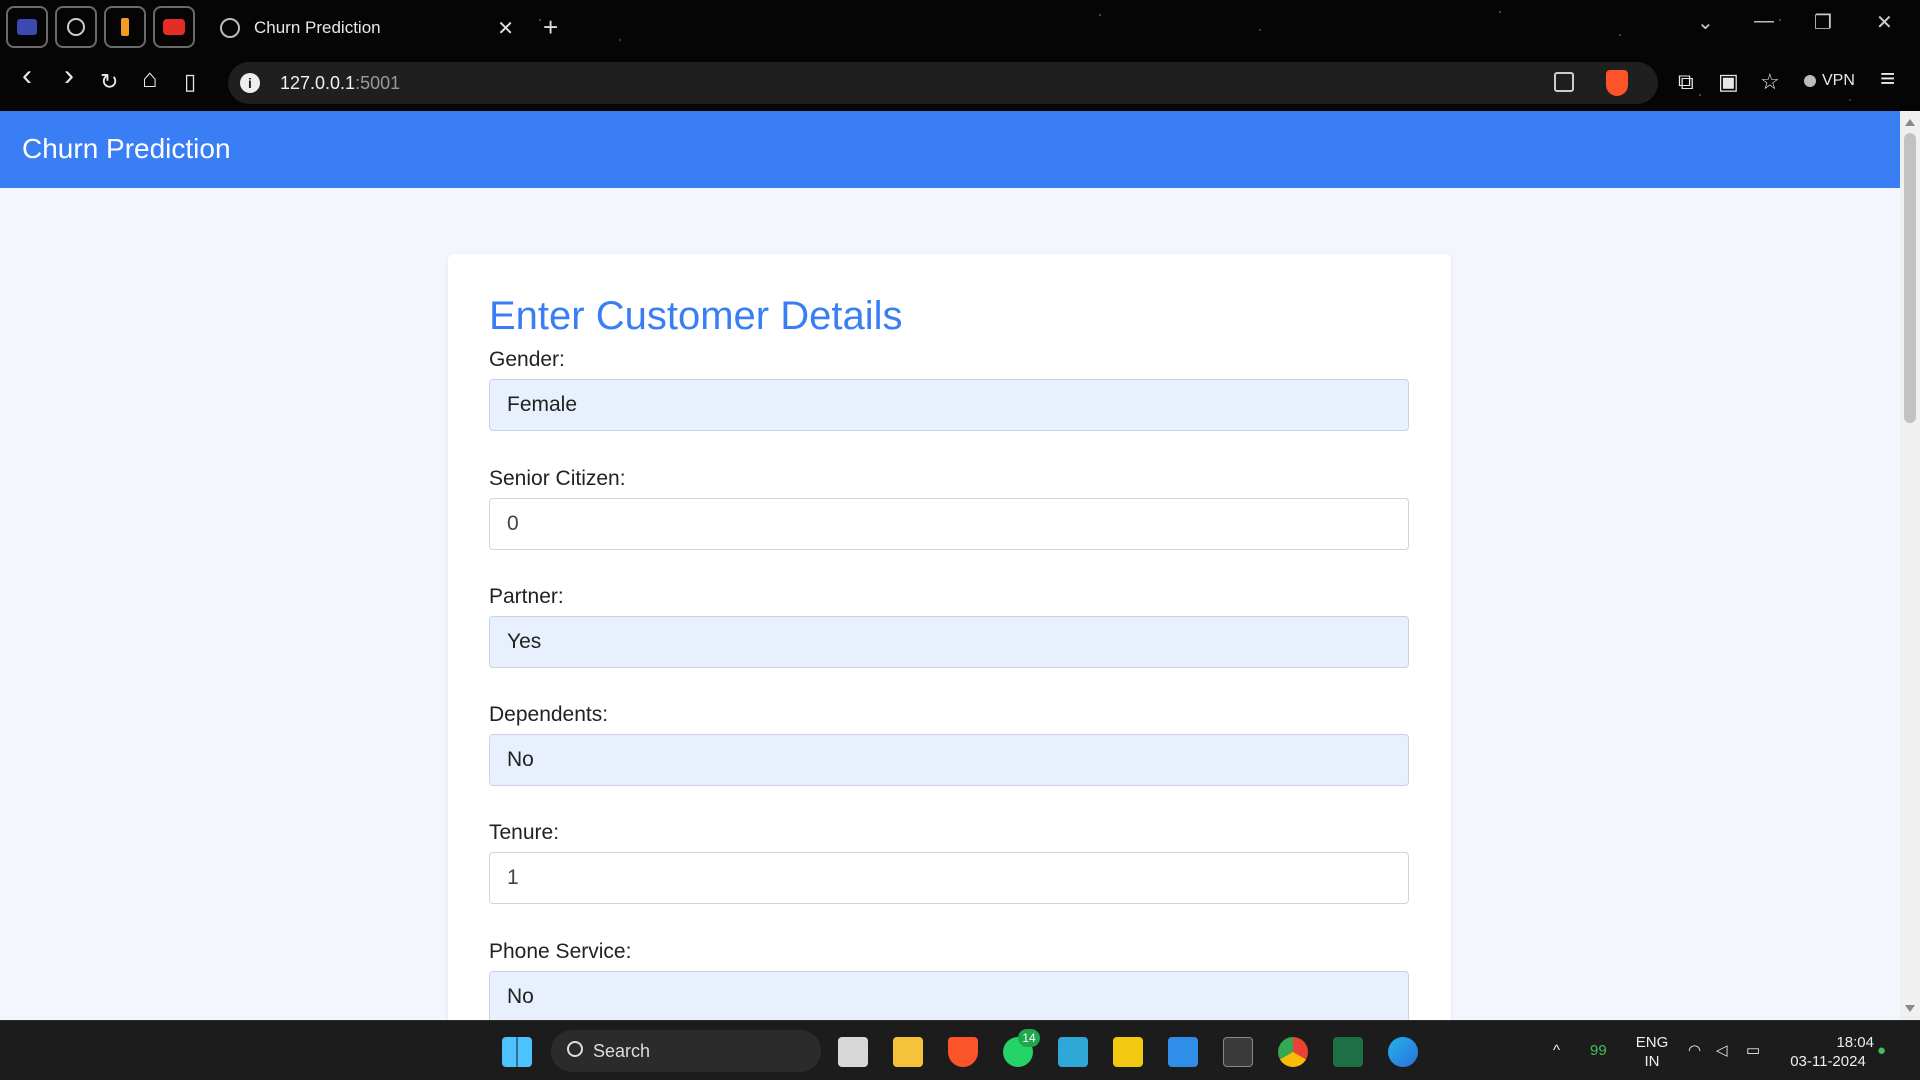 The image size is (1920, 1080). Describe the element at coordinates (949, 405) in the screenshot. I see `gender-select: Female` at that location.